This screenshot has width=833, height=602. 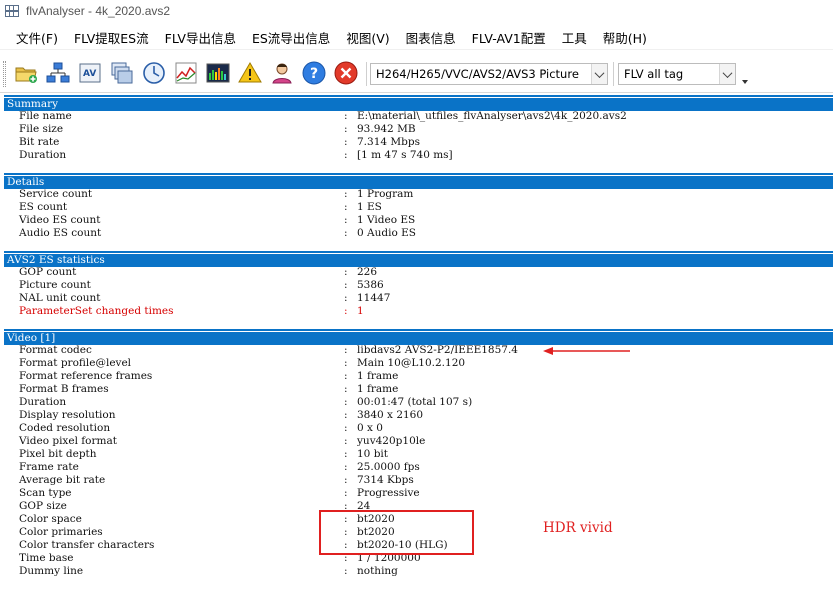 I want to click on row-key: File name, so click(x=45, y=116).